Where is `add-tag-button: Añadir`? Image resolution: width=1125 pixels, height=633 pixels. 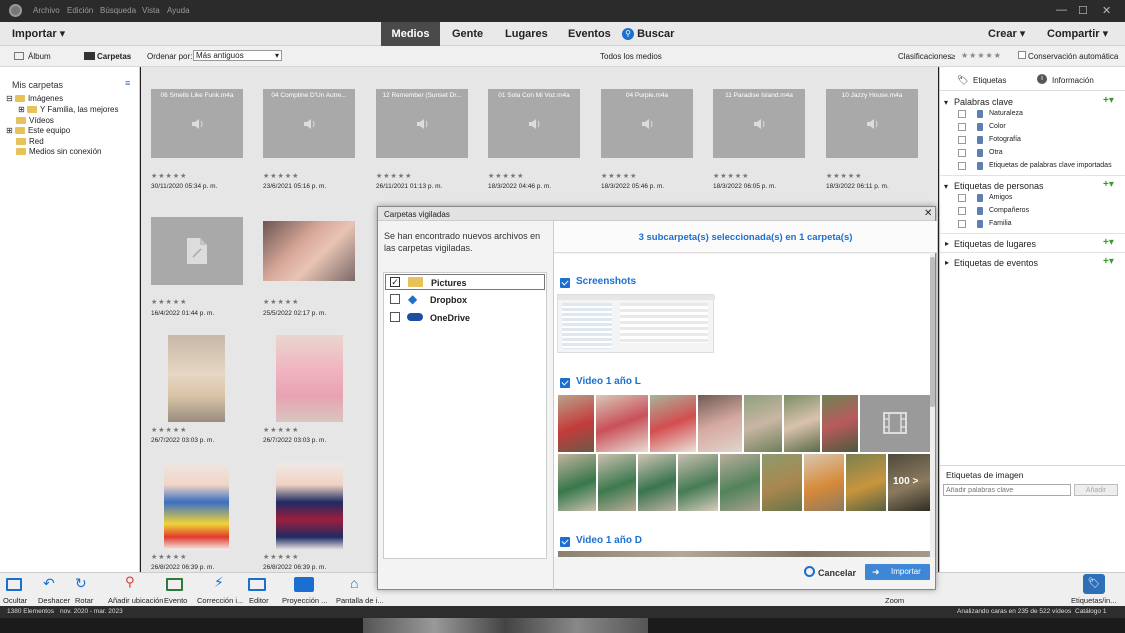
add-tag-button: Añadir is located at coordinates (1096, 490).